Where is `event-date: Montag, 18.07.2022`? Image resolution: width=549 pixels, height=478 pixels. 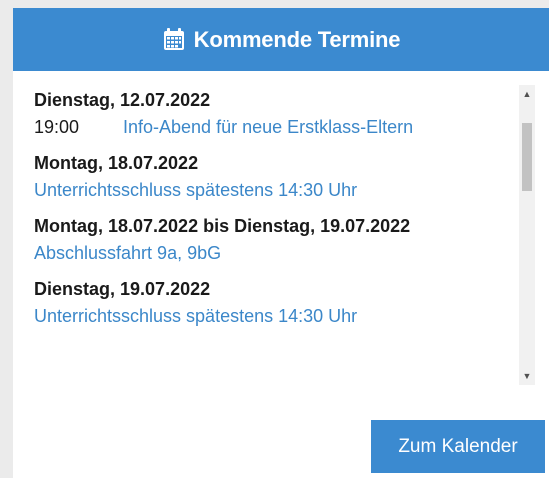 event-date: Montag, 18.07.2022 is located at coordinates (116, 163).